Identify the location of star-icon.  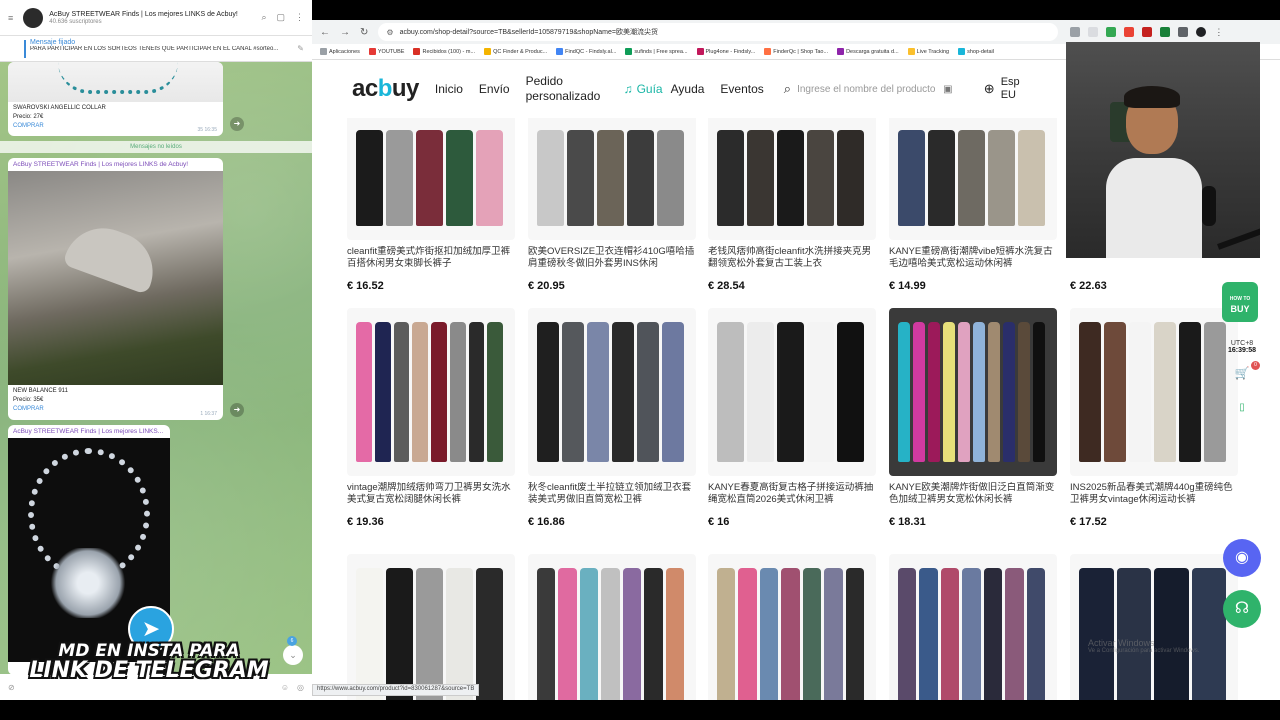
(1093, 32).